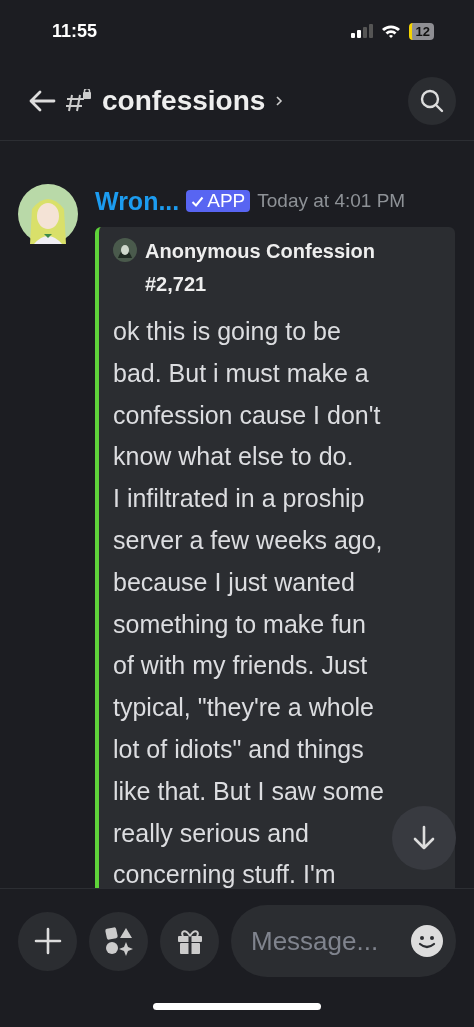 Image resolution: width=474 pixels, height=1027 pixels. Describe the element at coordinates (279, 101) in the screenshot. I see `chevron-icon` at that location.